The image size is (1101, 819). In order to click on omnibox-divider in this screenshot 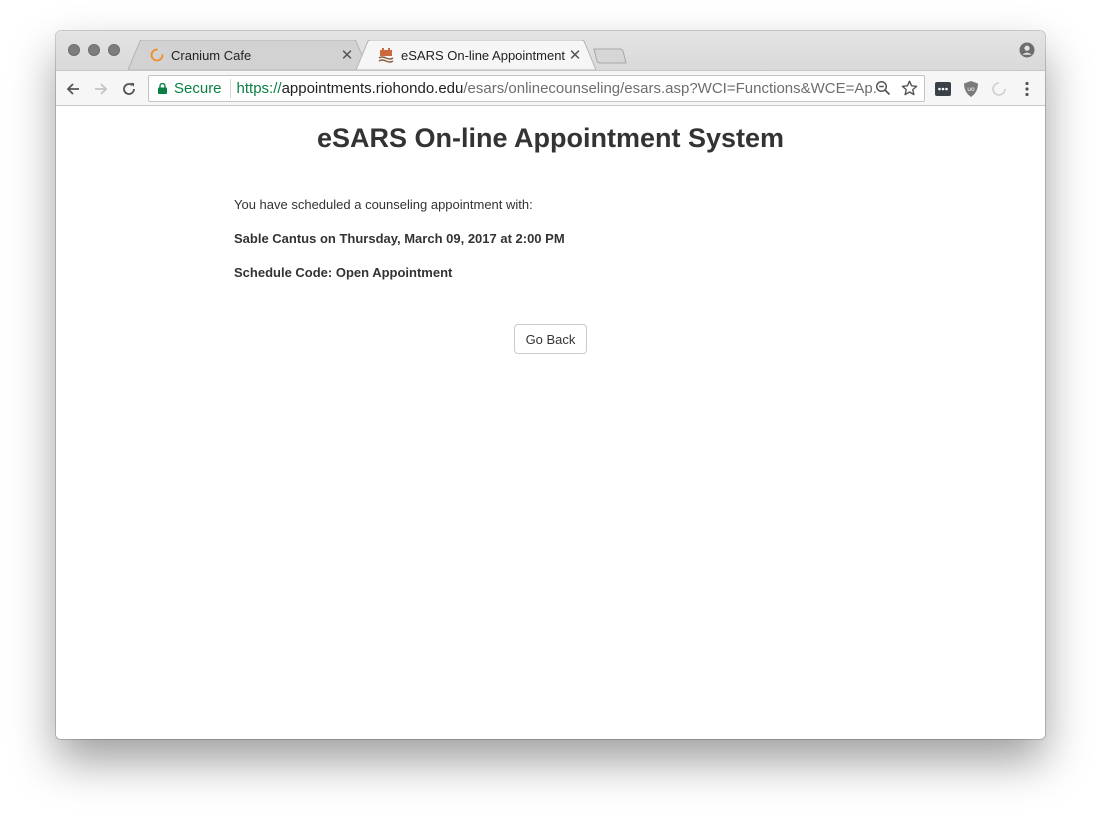, I will do `click(230, 88)`.